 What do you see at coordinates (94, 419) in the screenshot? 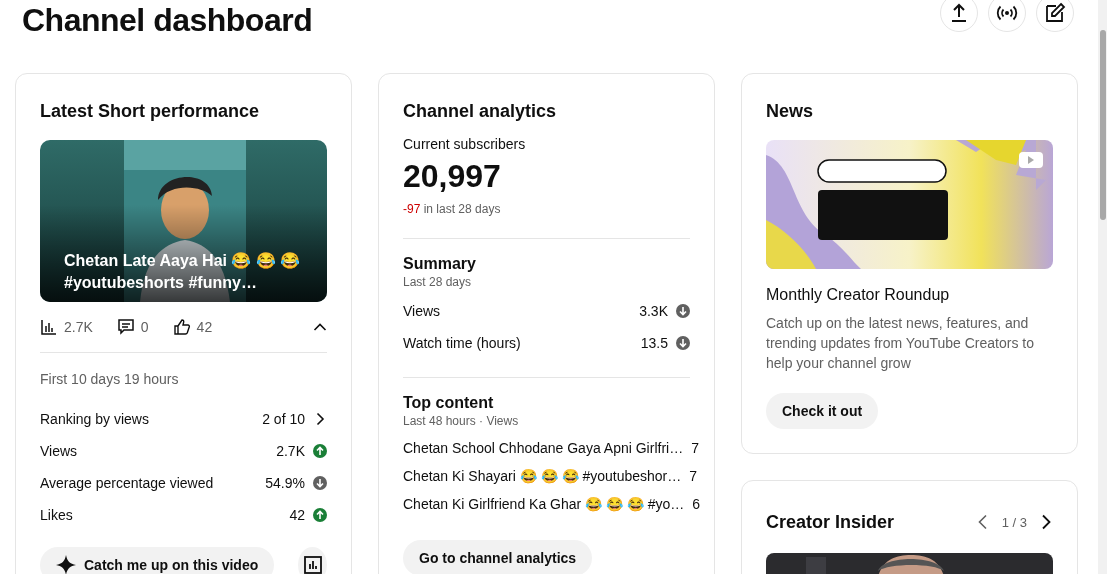
I see `metric-label: Ranking by views` at bounding box center [94, 419].